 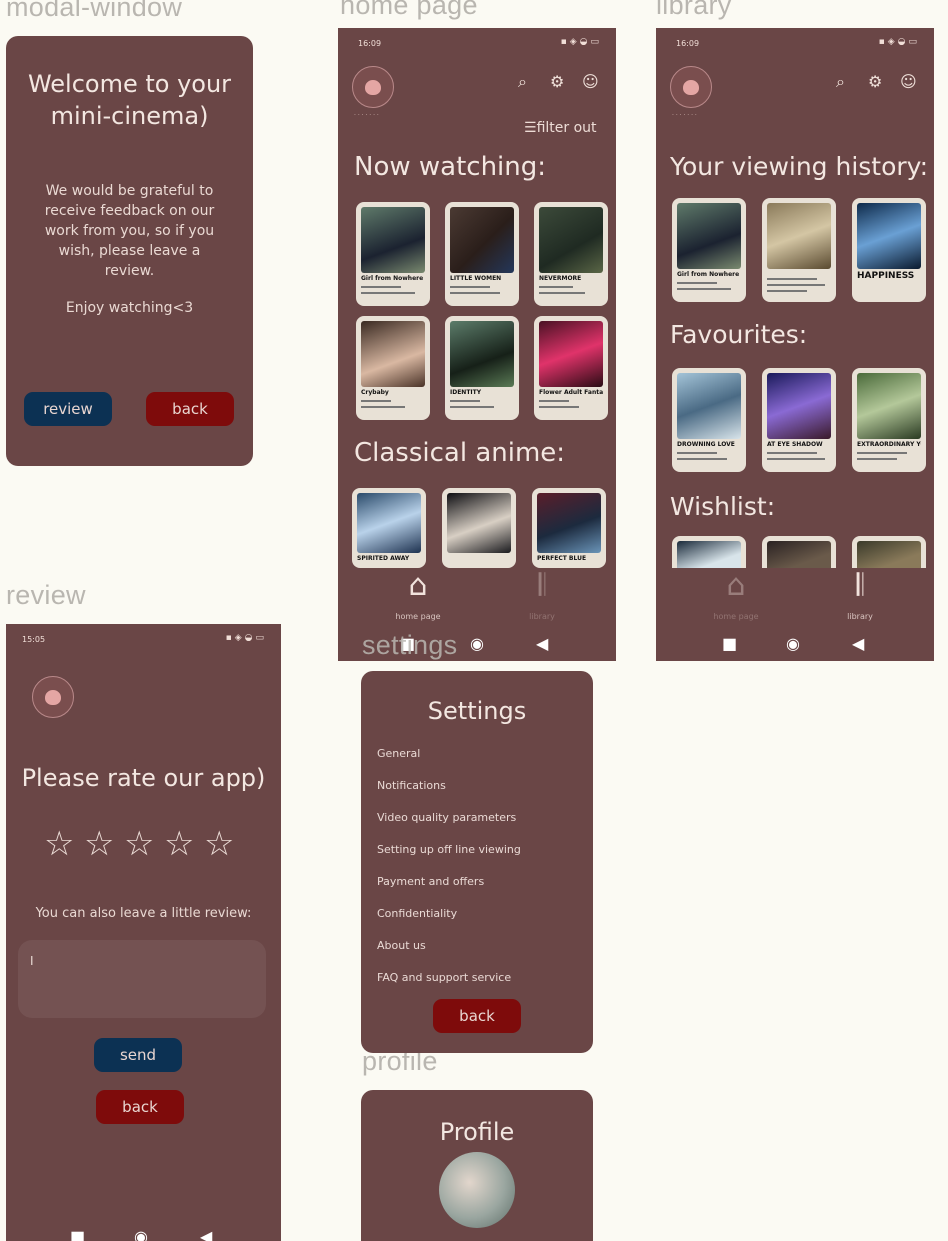 What do you see at coordinates (799, 420) in the screenshot?
I see `poster-card: AT EYE SHADOW` at bounding box center [799, 420].